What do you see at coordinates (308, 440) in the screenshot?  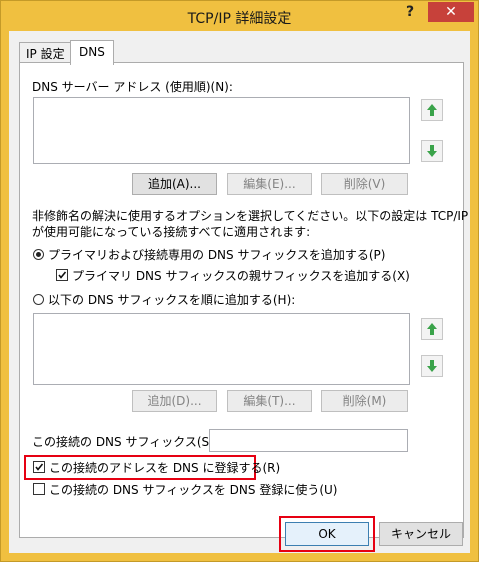 I see `connection-suffix-input` at bounding box center [308, 440].